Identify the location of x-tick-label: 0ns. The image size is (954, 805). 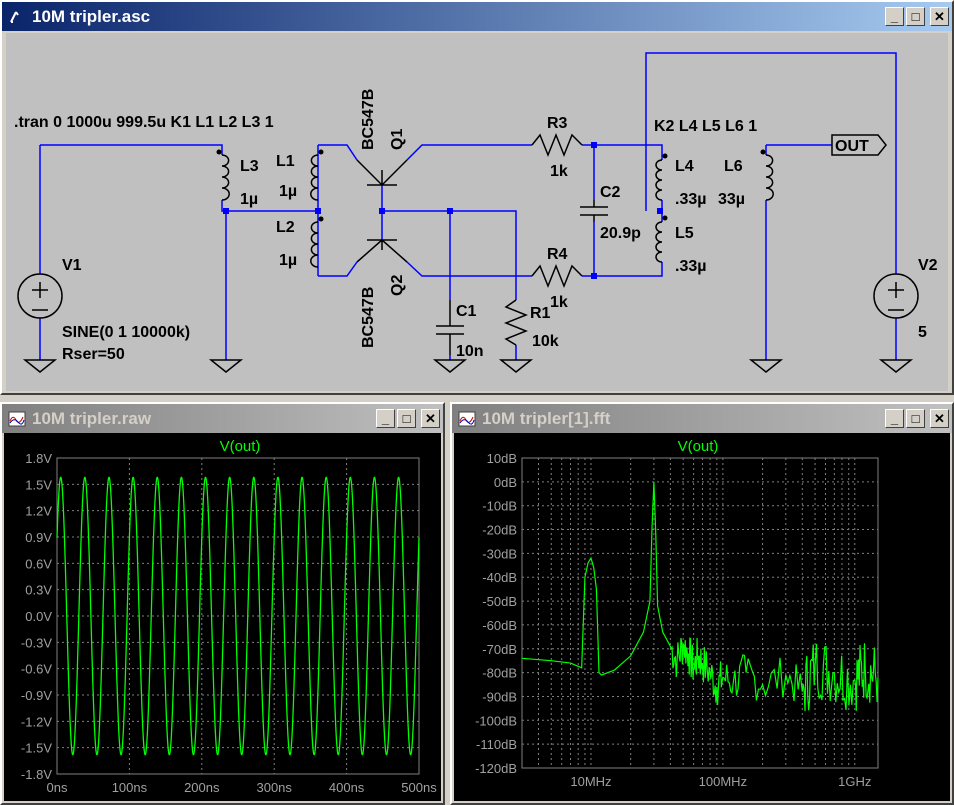
(57, 787).